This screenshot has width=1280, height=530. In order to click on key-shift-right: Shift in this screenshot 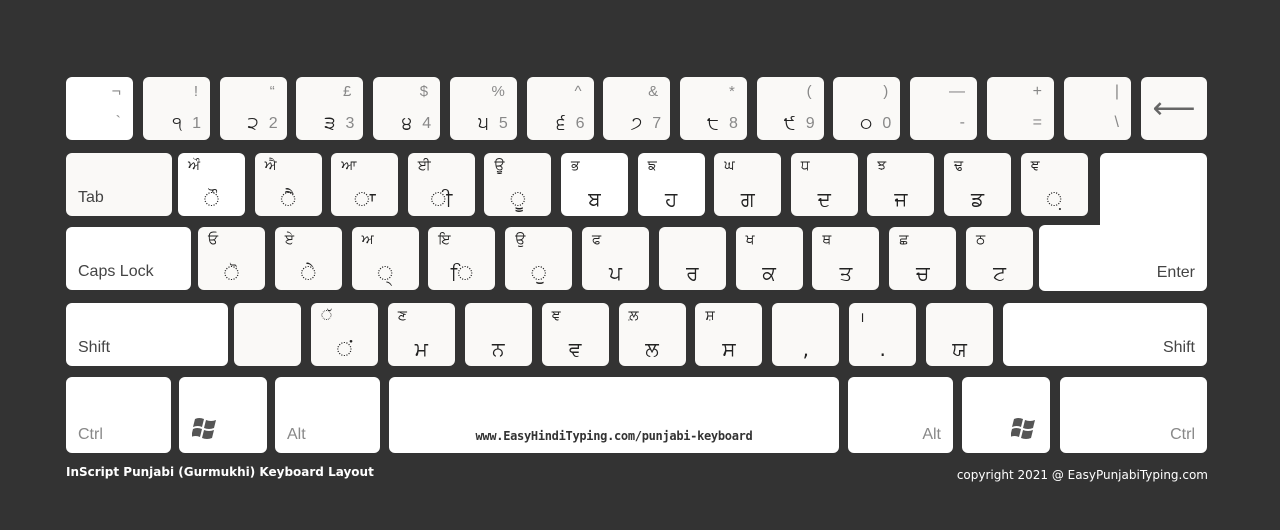, I will do `click(1105, 334)`.